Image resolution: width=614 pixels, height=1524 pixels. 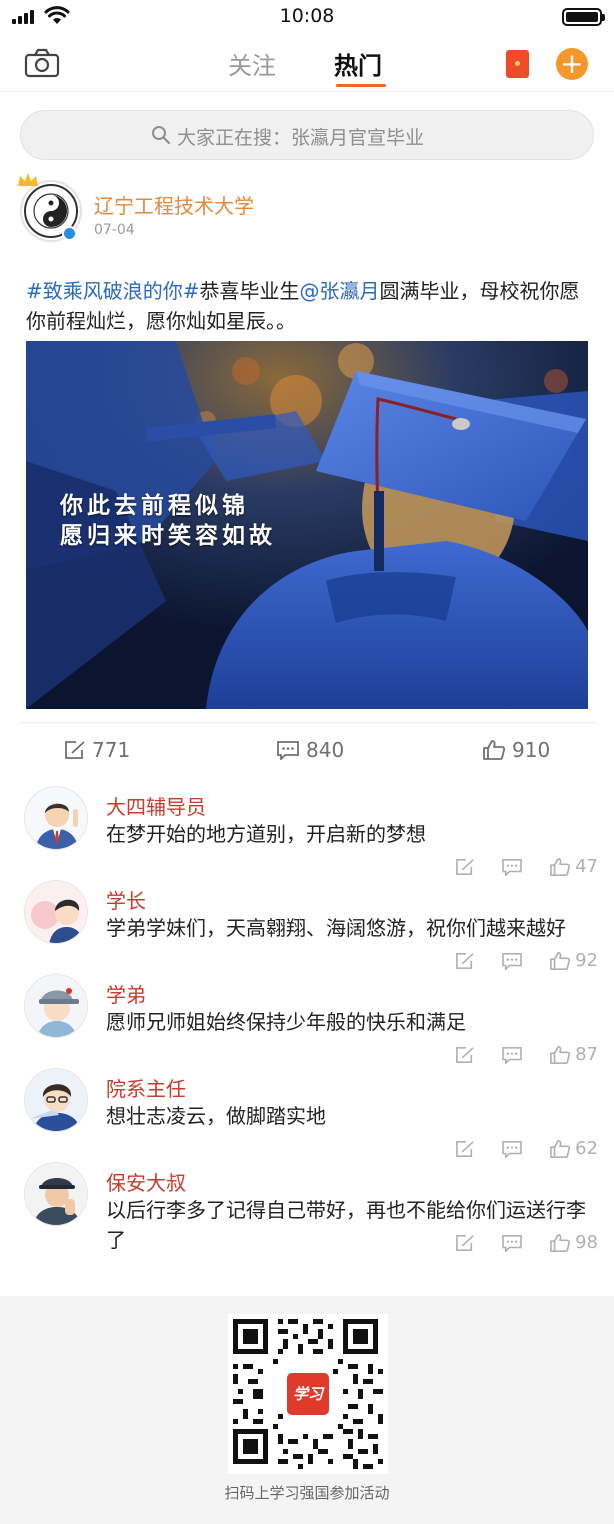 I want to click on commenter-name: 大四辅导员, so click(x=156, y=805).